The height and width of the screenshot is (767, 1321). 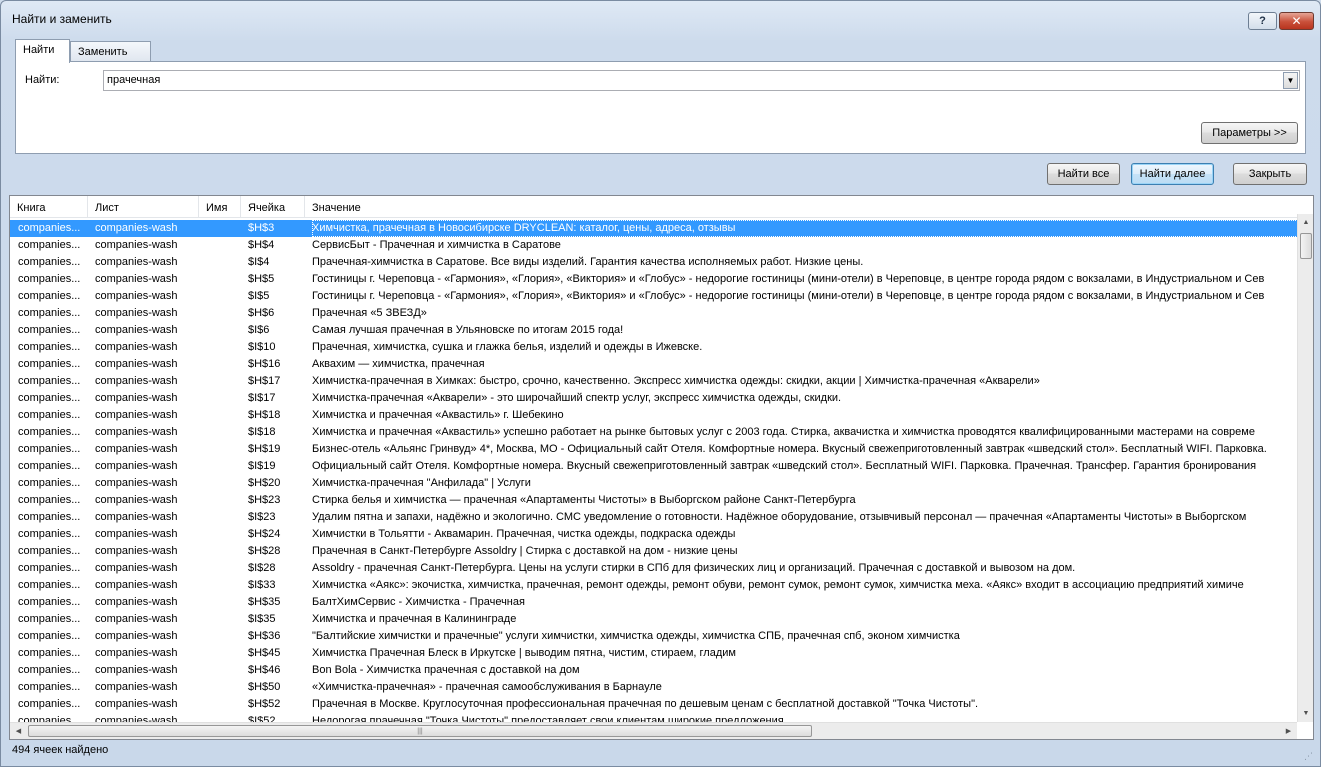 What do you see at coordinates (62, 19) in the screenshot?
I see `window-title: Найти и заменить` at bounding box center [62, 19].